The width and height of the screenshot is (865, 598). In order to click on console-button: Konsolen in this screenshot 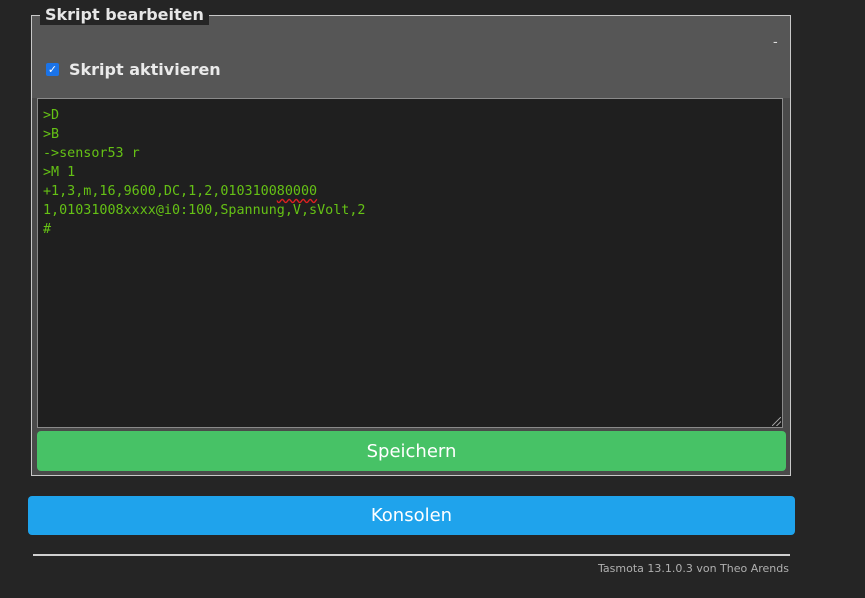, I will do `click(411, 515)`.